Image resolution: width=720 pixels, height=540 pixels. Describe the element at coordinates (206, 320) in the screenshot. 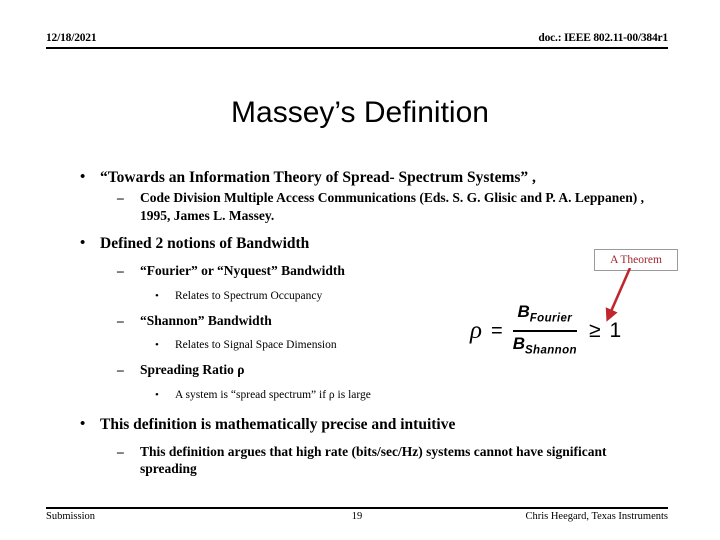

I see `bullet-text: “Shannon” Bandwidth` at that location.